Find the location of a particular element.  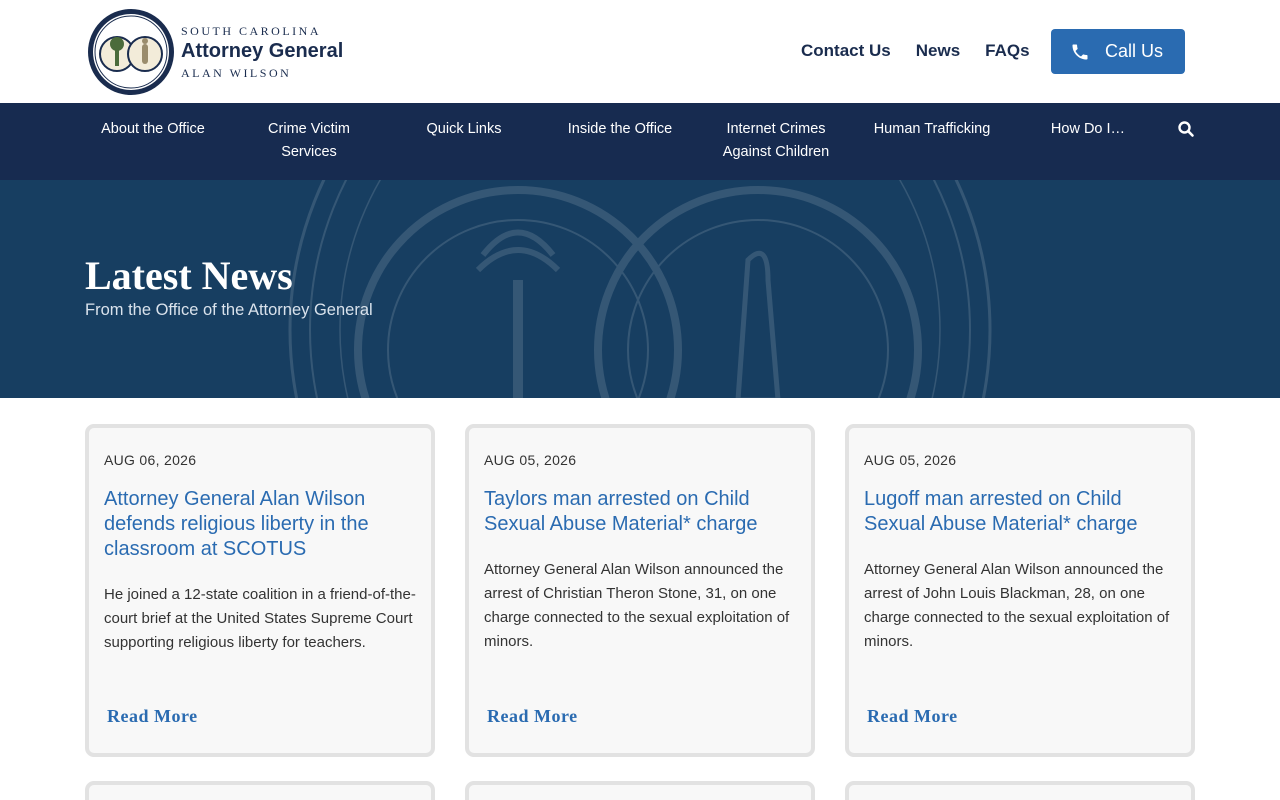

contact-us-link: Contact Us is located at coordinates (846, 51).